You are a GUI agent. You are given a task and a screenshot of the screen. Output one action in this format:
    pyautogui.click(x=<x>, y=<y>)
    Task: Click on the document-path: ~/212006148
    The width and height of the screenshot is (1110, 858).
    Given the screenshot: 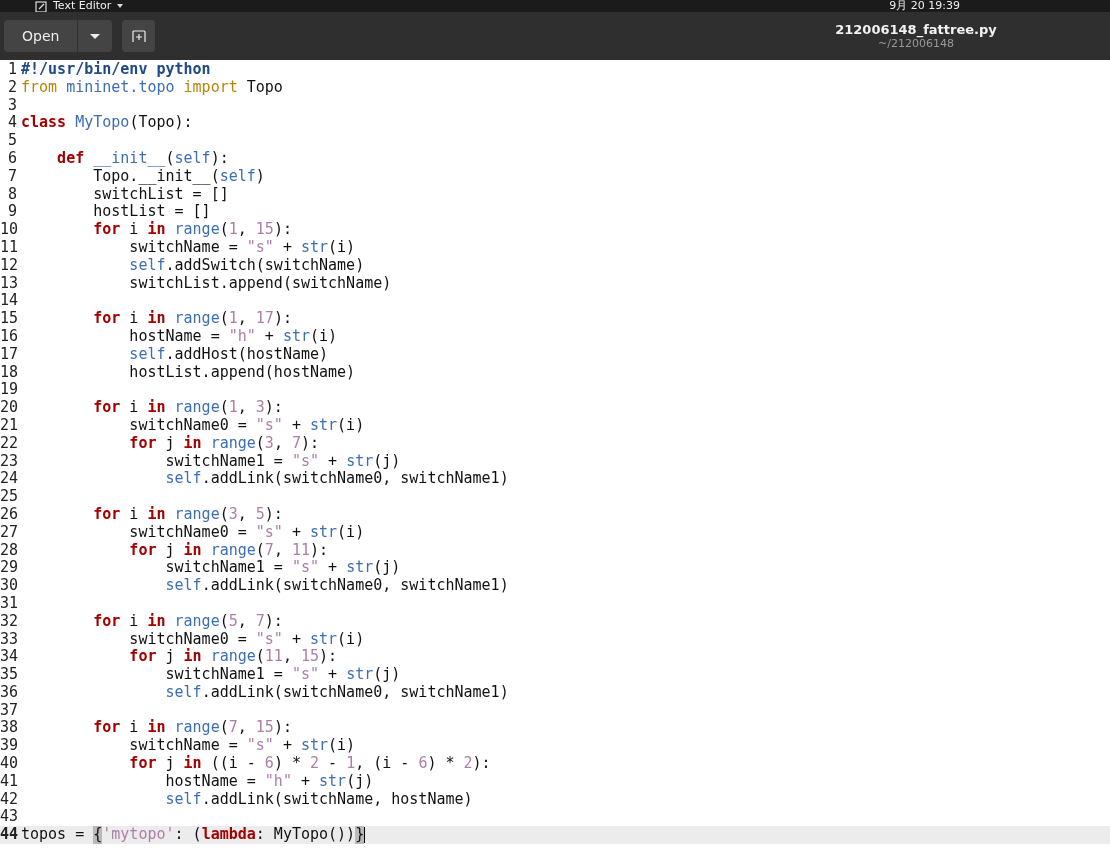 What is the action you would take?
    pyautogui.click(x=916, y=43)
    